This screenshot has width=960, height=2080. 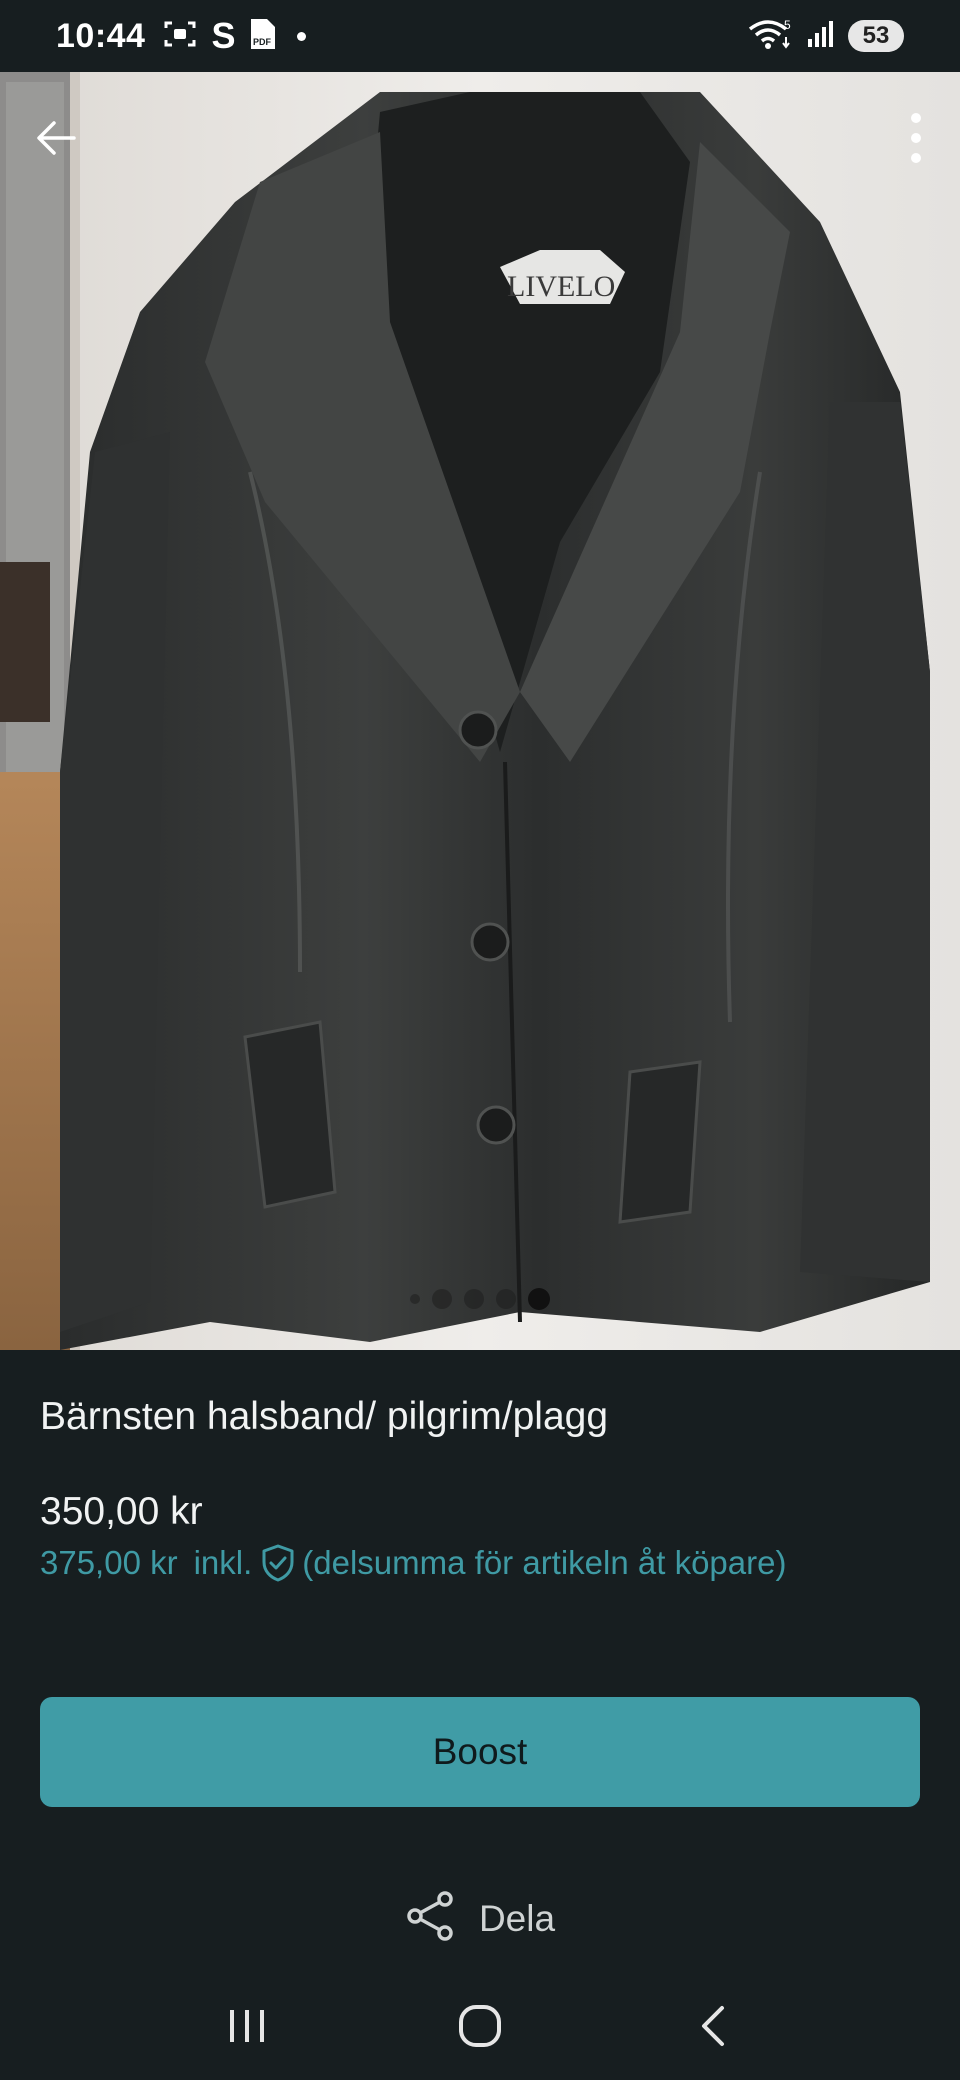 What do you see at coordinates (430, 1918) in the screenshot?
I see `share-icon` at bounding box center [430, 1918].